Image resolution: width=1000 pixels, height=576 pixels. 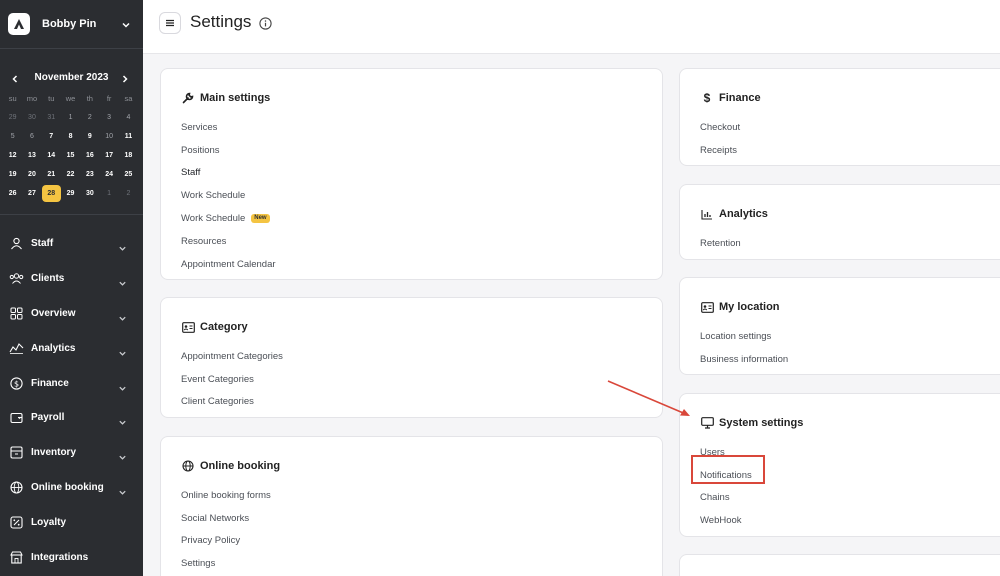 I want to click on link-appointment-categories: Appointment Categories, so click(x=232, y=356).